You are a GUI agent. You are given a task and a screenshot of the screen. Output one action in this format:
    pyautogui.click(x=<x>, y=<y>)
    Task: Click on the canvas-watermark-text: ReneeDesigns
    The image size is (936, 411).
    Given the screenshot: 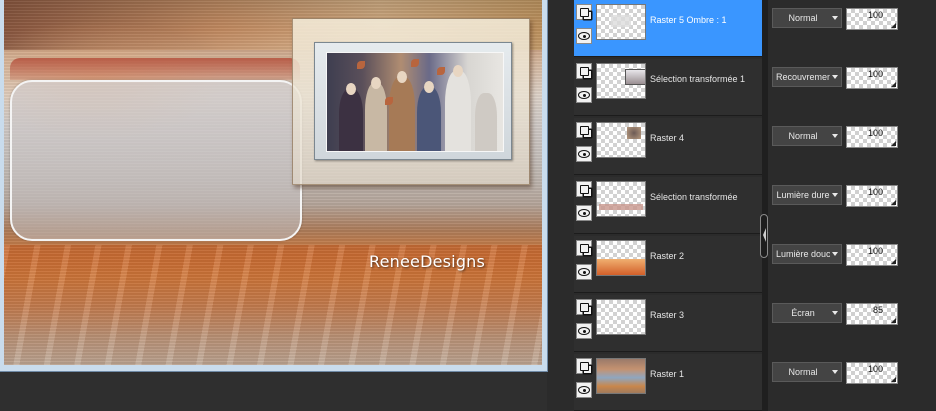 What is the action you would take?
    pyautogui.click(x=427, y=261)
    